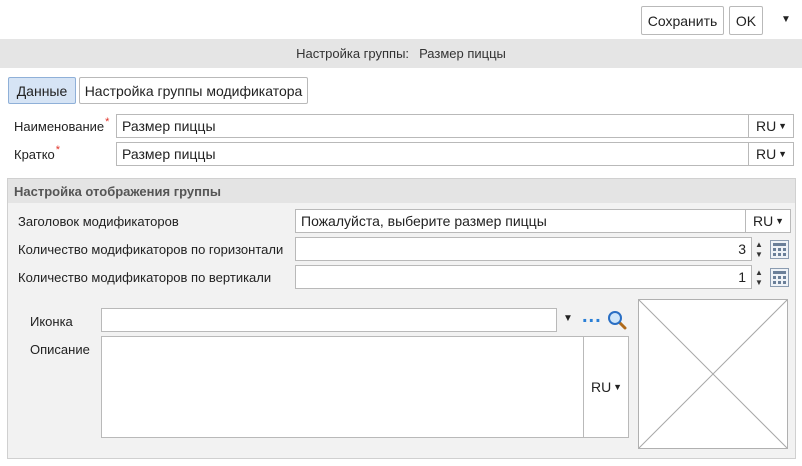  I want to click on icon-preview-image, so click(713, 374).